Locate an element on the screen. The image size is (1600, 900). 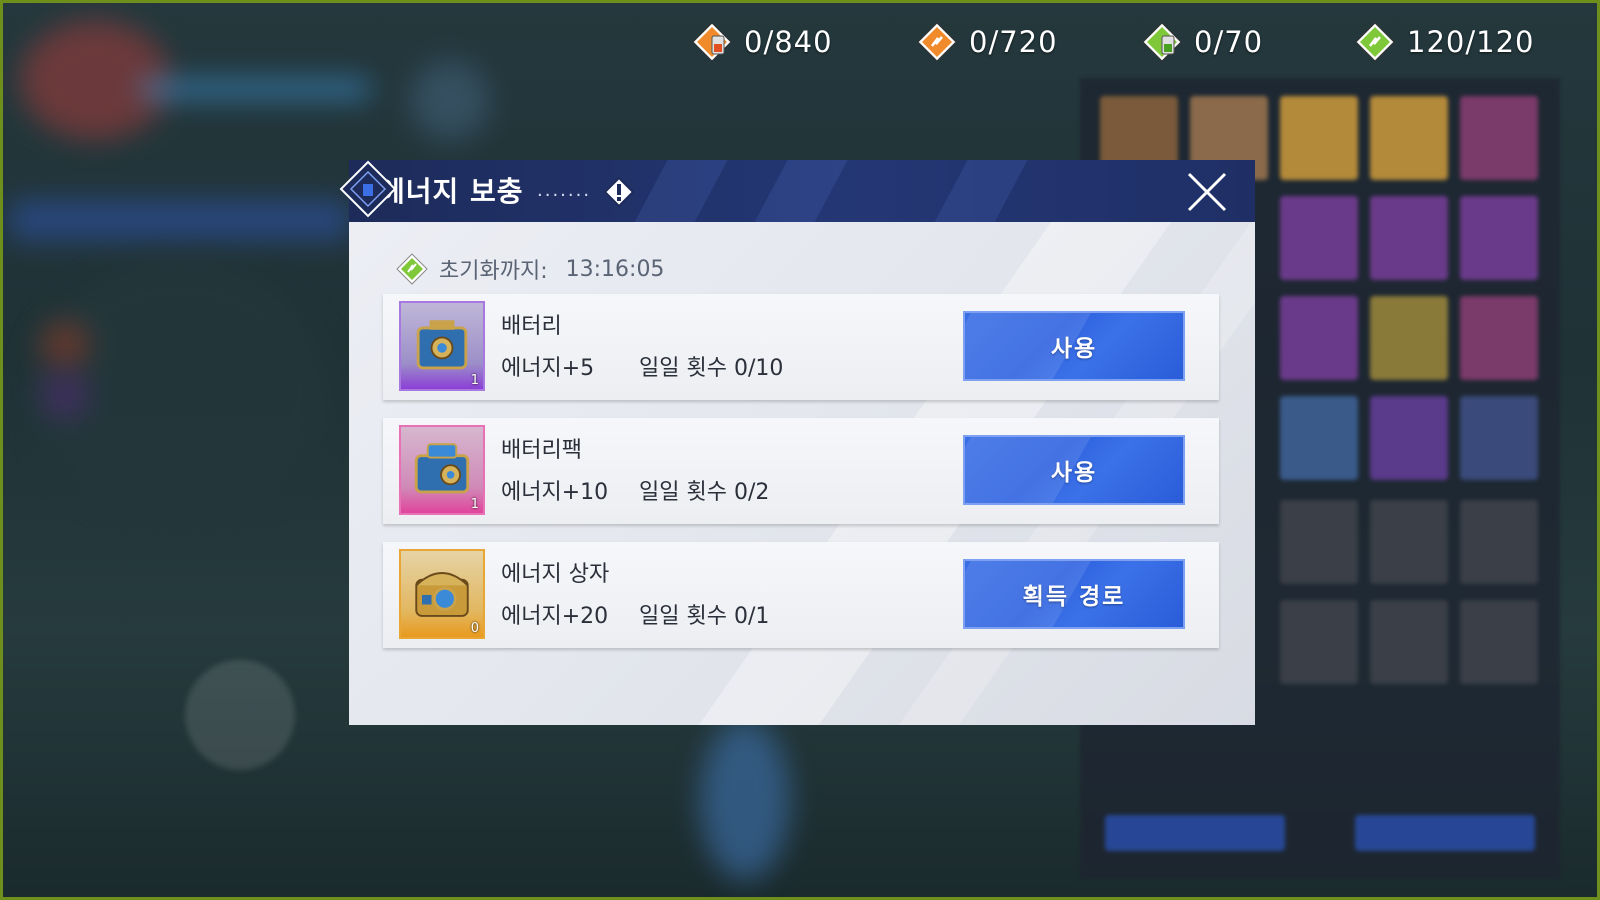
item-name: 배터리 is located at coordinates (531, 326).